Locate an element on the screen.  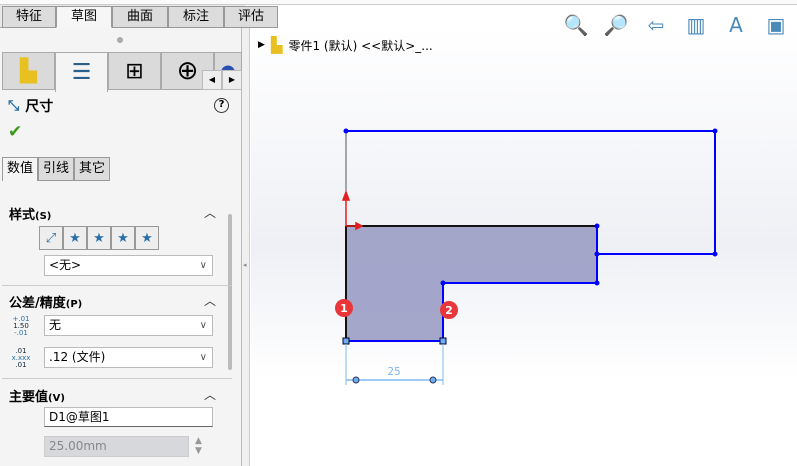
badge-2-text: 2 is located at coordinates (449, 310).